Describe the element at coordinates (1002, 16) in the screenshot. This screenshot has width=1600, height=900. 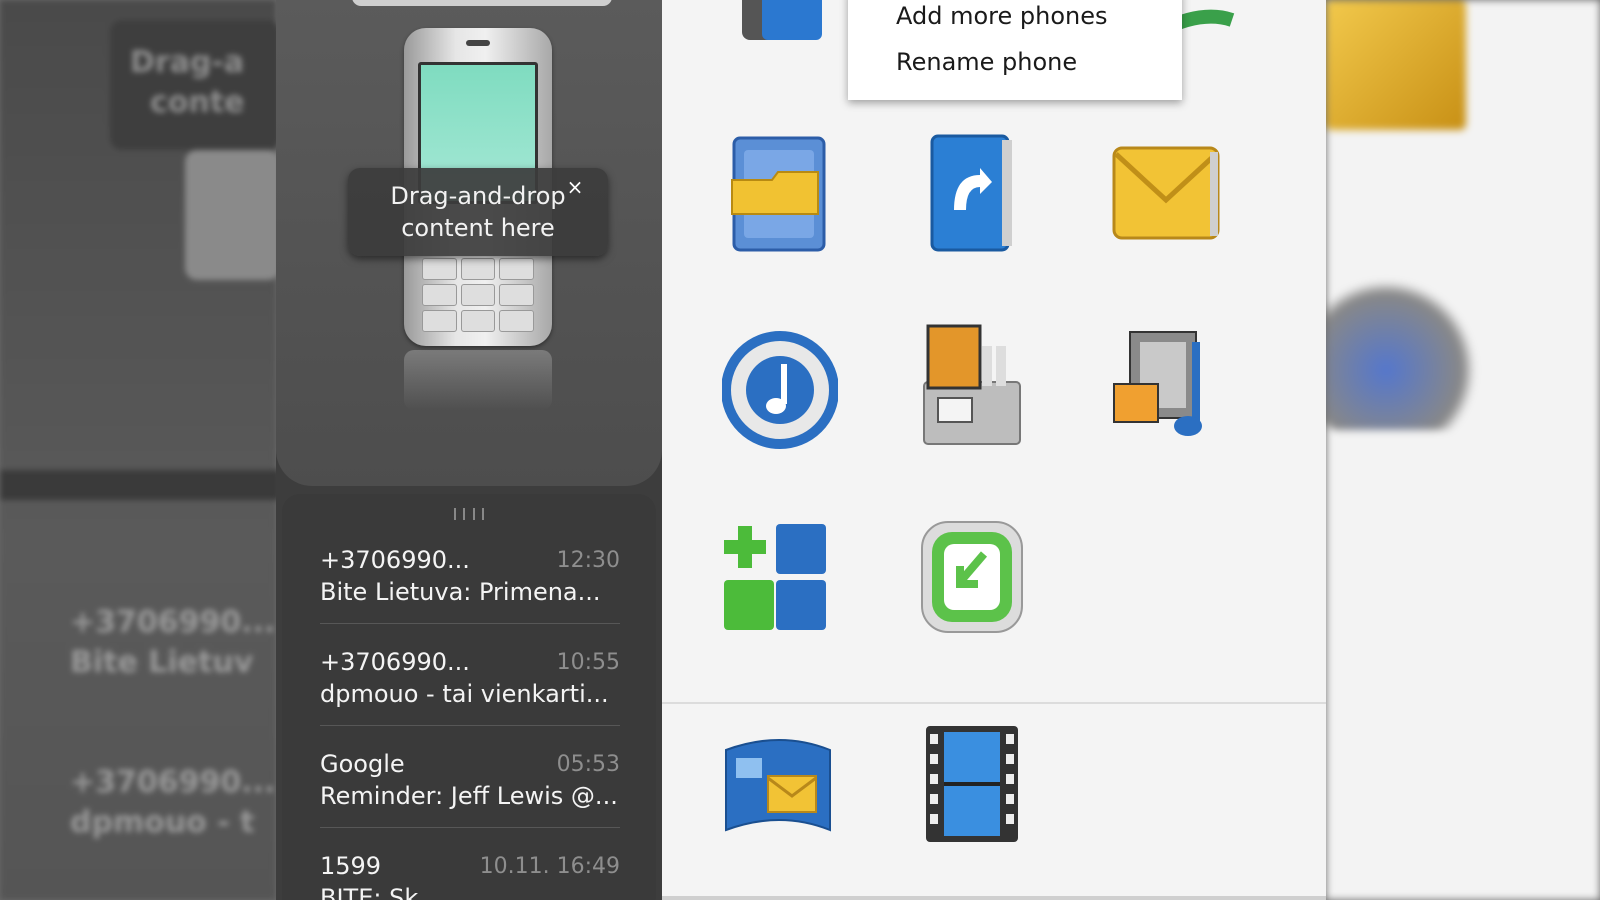
I see `menu-item-add-more-phones: Add more phones` at that location.